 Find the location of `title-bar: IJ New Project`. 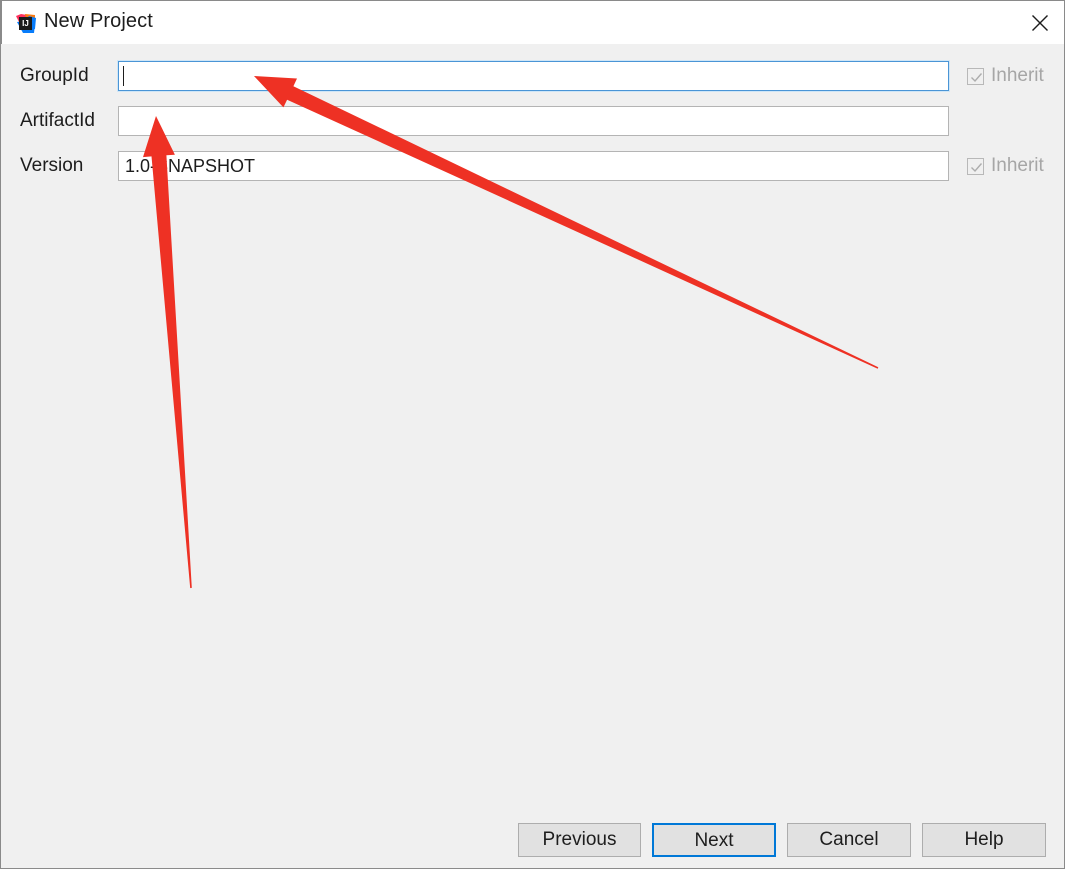

title-bar: IJ New Project is located at coordinates (532, 22).